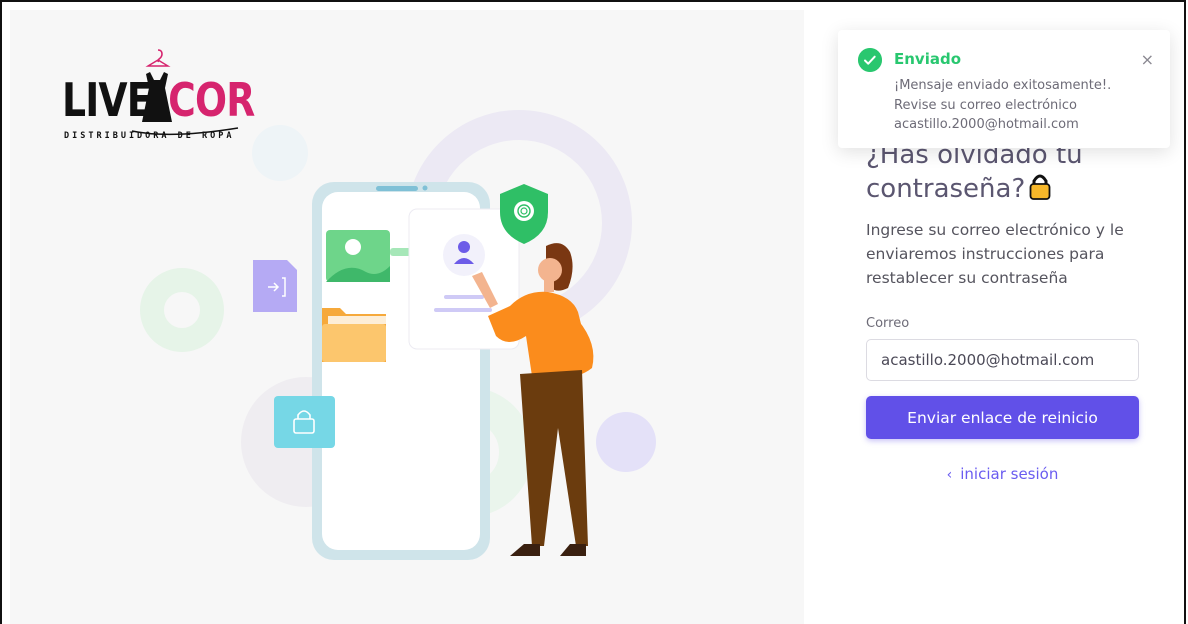  I want to click on toast-message-line: ¡Mensaje enviado exitosamente!., so click(1003, 85).